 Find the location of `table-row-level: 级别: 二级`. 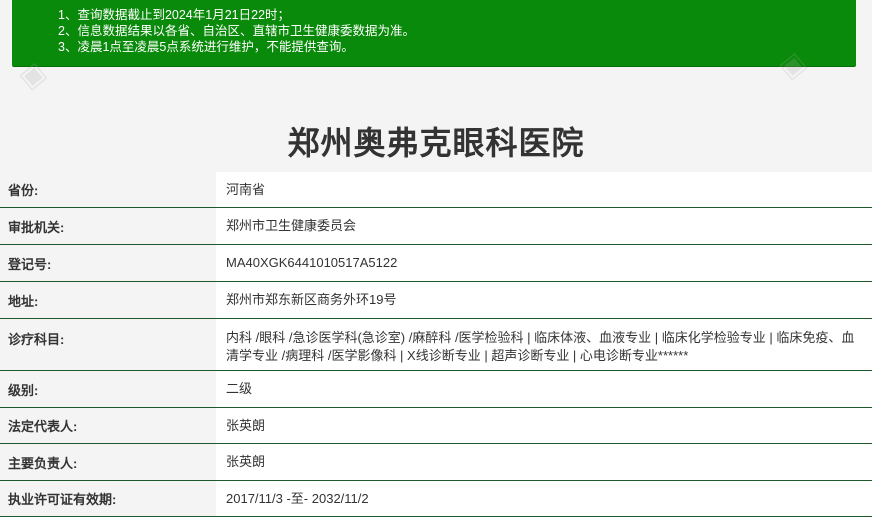

table-row-level: 级别: 二级 is located at coordinates (436, 389).